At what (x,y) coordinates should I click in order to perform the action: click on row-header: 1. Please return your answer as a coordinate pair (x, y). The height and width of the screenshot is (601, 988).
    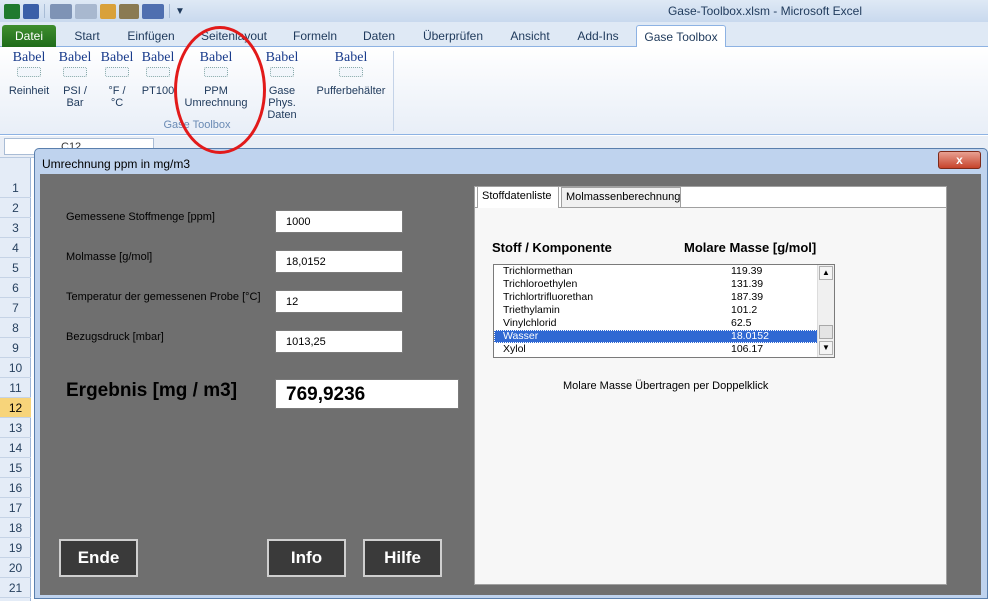
    Looking at the image, I should click on (15, 188).